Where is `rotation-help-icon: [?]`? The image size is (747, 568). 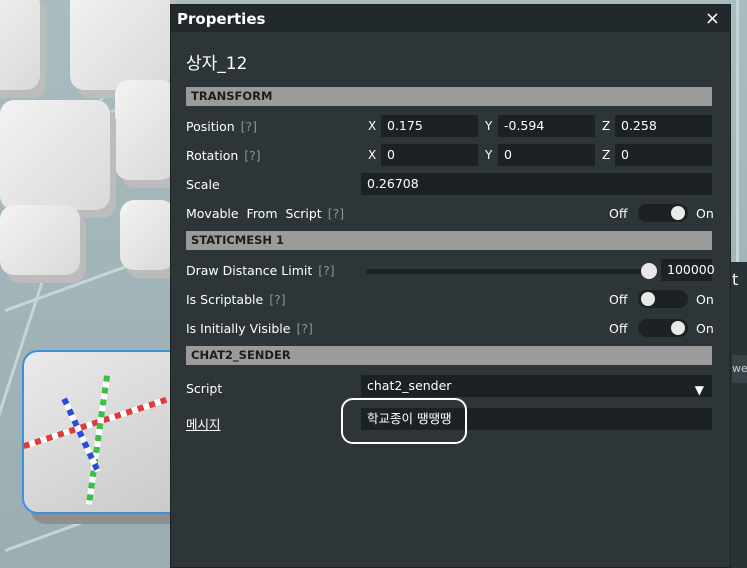
rotation-help-icon: [?] is located at coordinates (252, 155).